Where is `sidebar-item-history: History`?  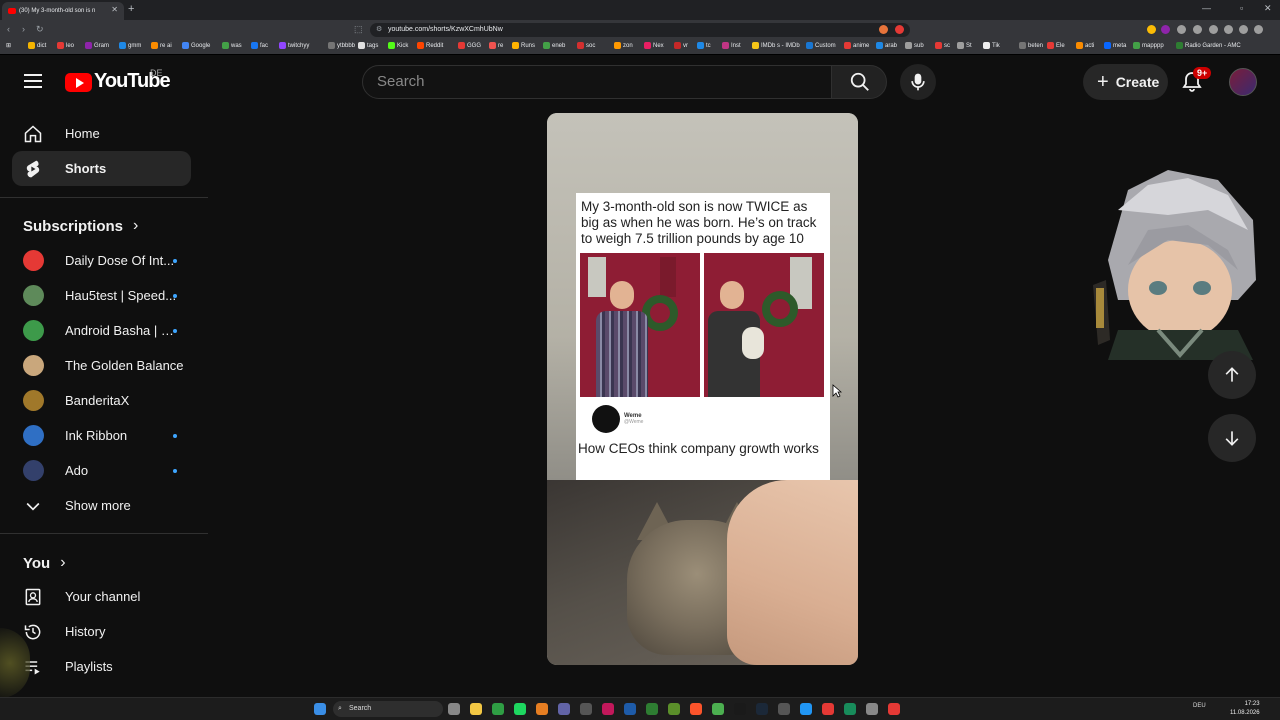
sidebar-item-history: History is located at coordinates (101, 631).